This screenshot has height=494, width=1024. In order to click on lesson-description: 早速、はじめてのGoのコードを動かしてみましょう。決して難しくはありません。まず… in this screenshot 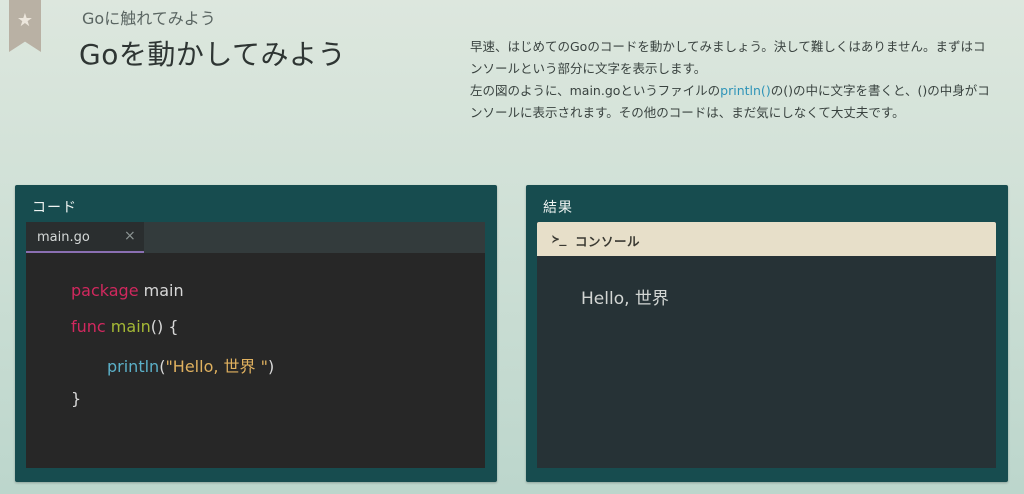, I will do `click(730, 80)`.